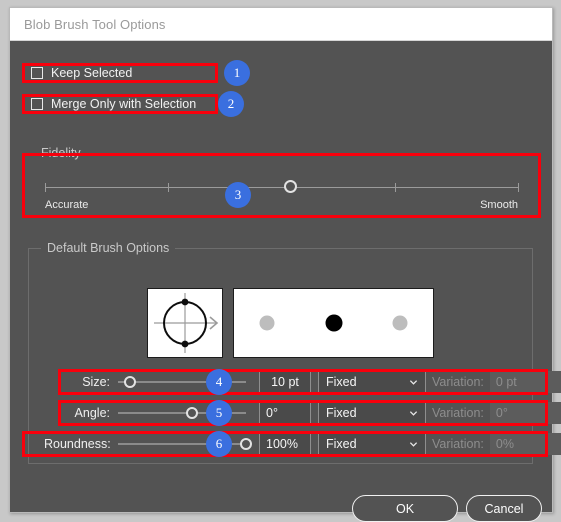  I want to click on size-variation-group: Variation: 0 pt, so click(496, 382).